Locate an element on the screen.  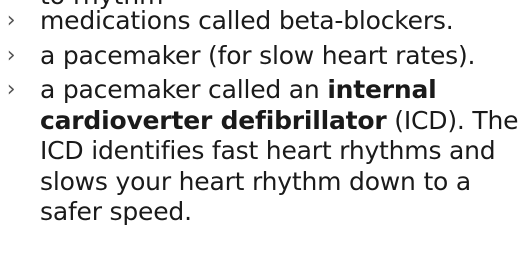
list-item: › a pacemaker (for slow heart rates). is located at coordinates (264, 56).